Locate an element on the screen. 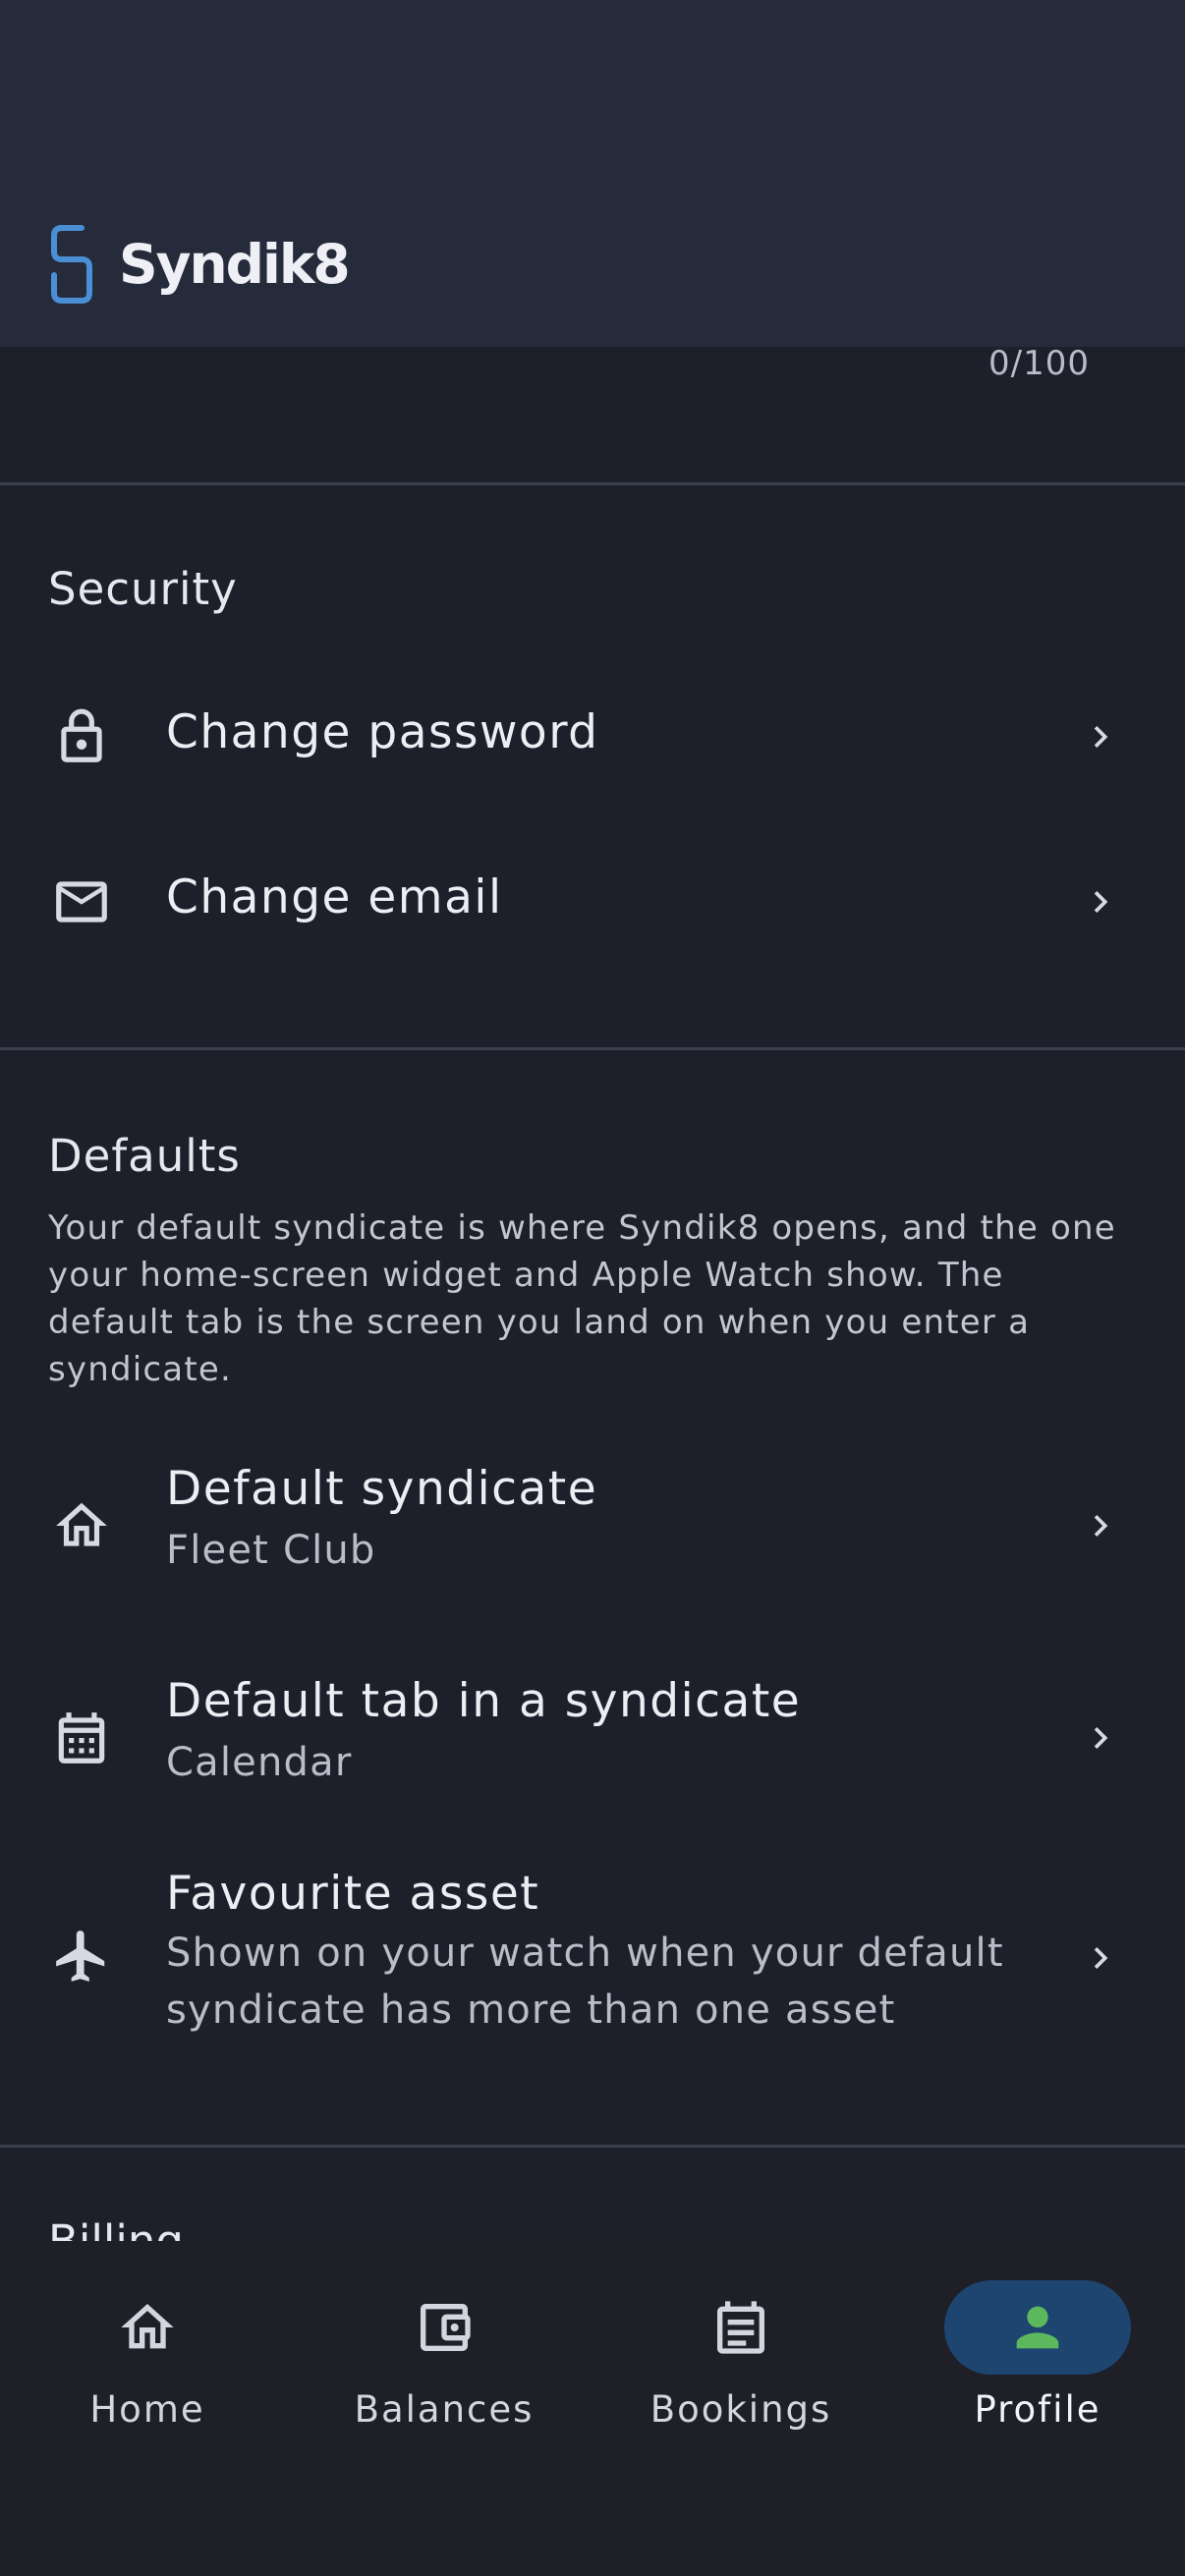 The image size is (1185, 2576). app-name: Syndik8 is located at coordinates (235, 264).